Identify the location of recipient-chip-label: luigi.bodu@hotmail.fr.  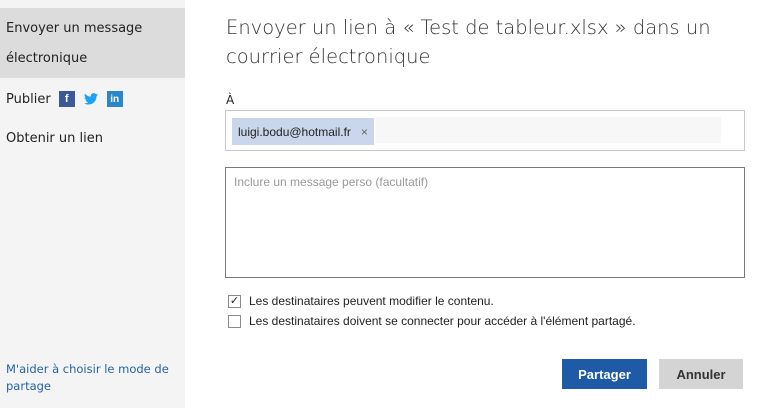
(294, 131).